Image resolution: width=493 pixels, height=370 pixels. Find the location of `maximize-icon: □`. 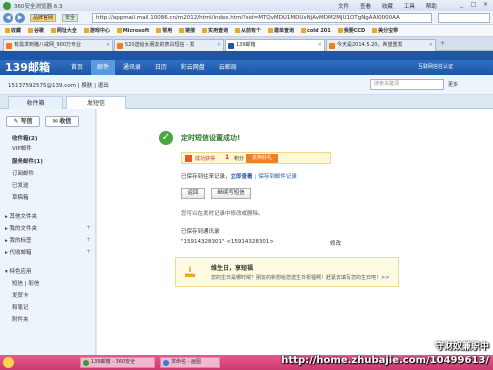

maximize-icon: □ is located at coordinates (473, 5).